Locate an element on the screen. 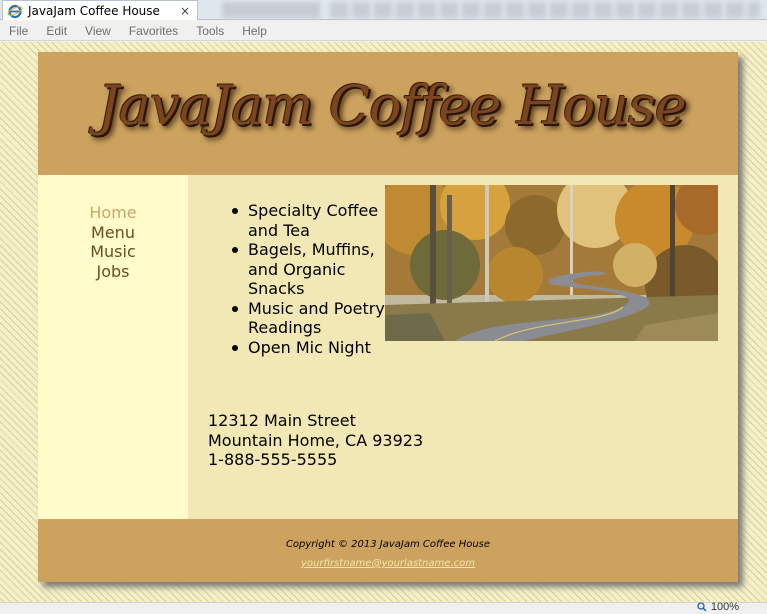  list-item: Specialty Coffee and Tea is located at coordinates (308, 220).